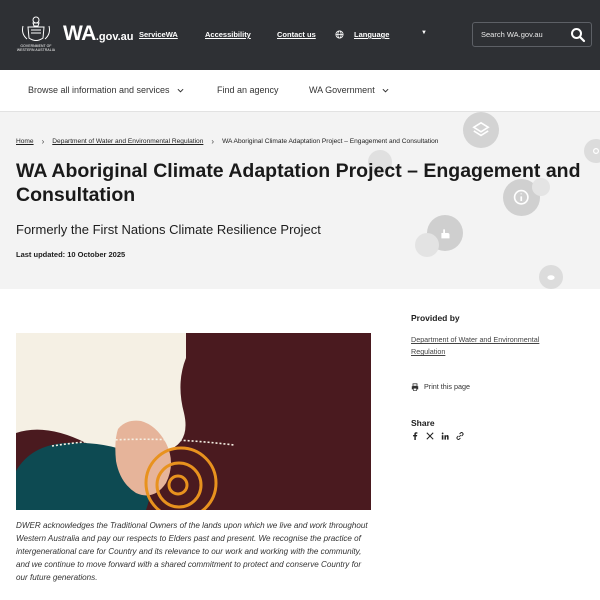 Image resolution: width=600 pixels, height=600 pixels. What do you see at coordinates (339, 34) in the screenshot?
I see `globe-icon` at bounding box center [339, 34].